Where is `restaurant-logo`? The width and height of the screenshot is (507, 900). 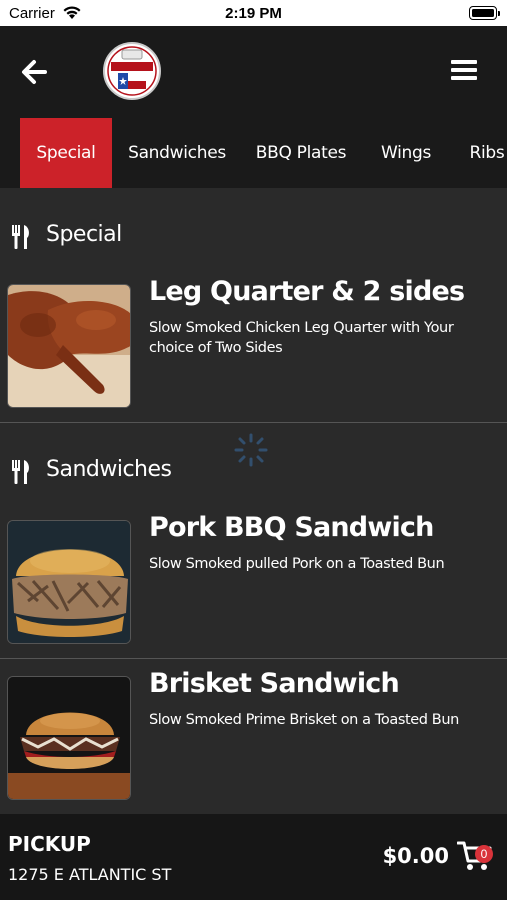
restaurant-logo is located at coordinates (132, 71).